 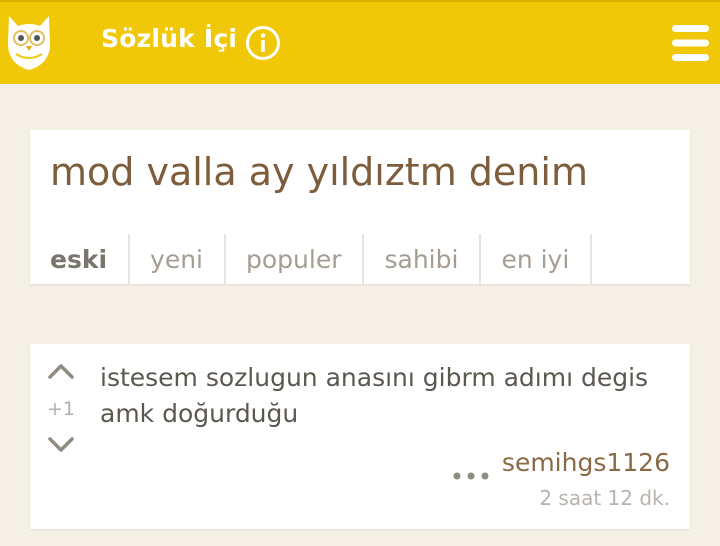 I want to click on entry-timestamp: 2 saat 12 dk., so click(x=604, y=498).